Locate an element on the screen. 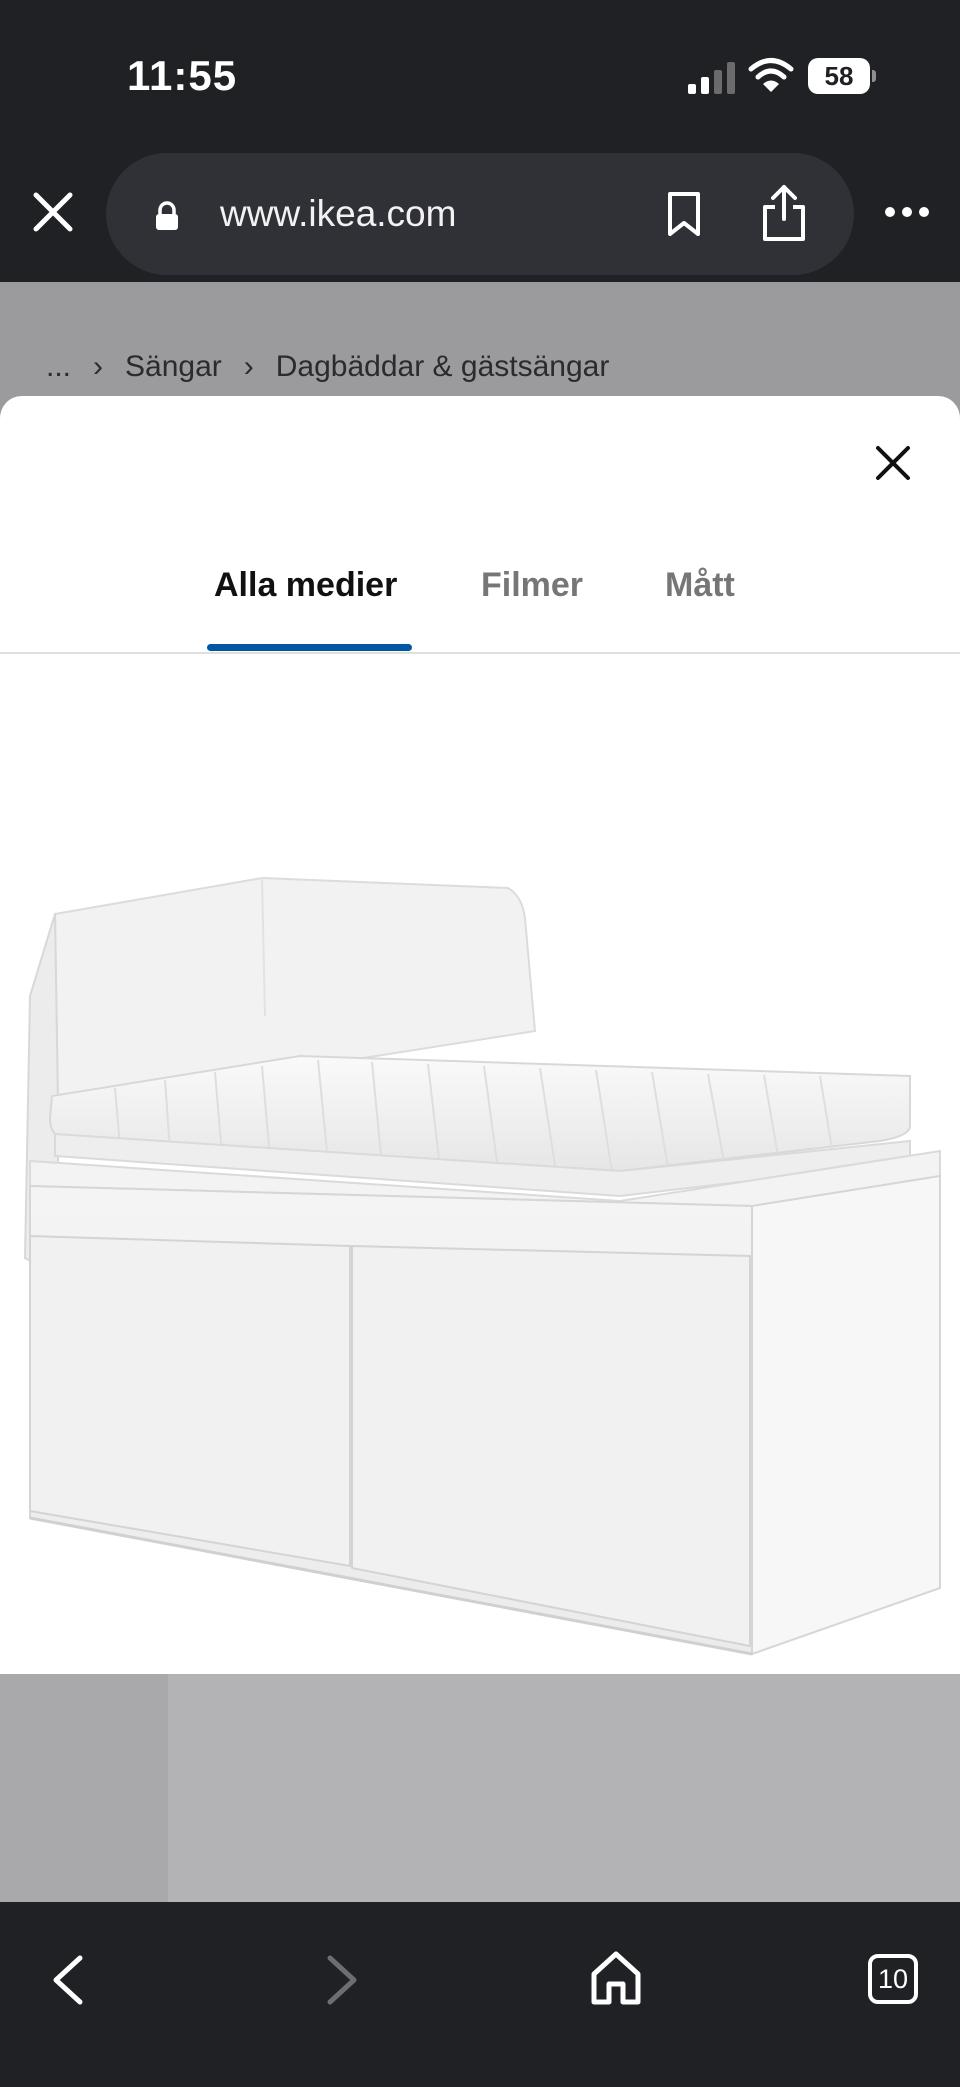 Image resolution: width=960 pixels, height=2087 pixels. address-bar: www.ikea.com is located at coordinates (480, 214).